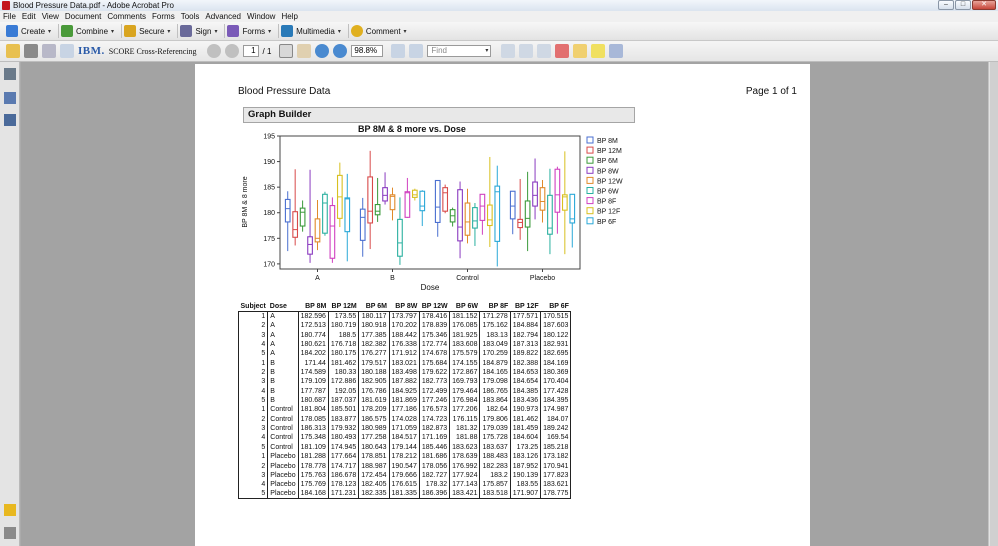 Image resolution: width=998 pixels, height=546 pixels. I want to click on signatures-panel-icon, so click(10, 120).